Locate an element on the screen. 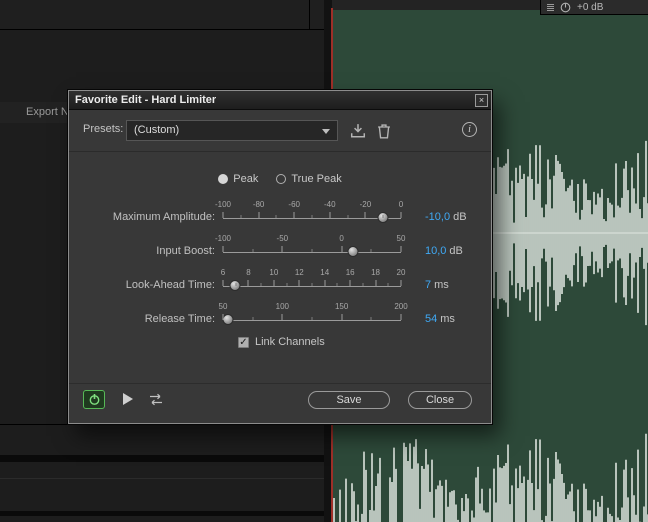 The width and height of the screenshot is (648, 522). tick-label: -20 is located at coordinates (365, 204).